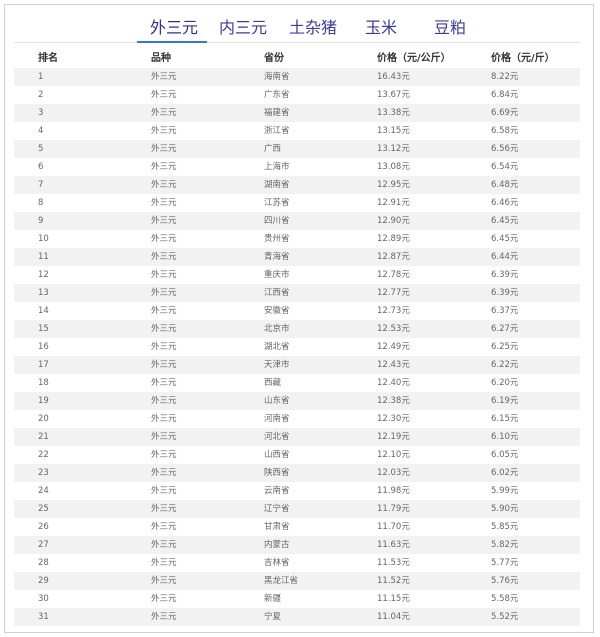  What do you see at coordinates (277, 491) in the screenshot?
I see `province-cell: 云南省` at bounding box center [277, 491].